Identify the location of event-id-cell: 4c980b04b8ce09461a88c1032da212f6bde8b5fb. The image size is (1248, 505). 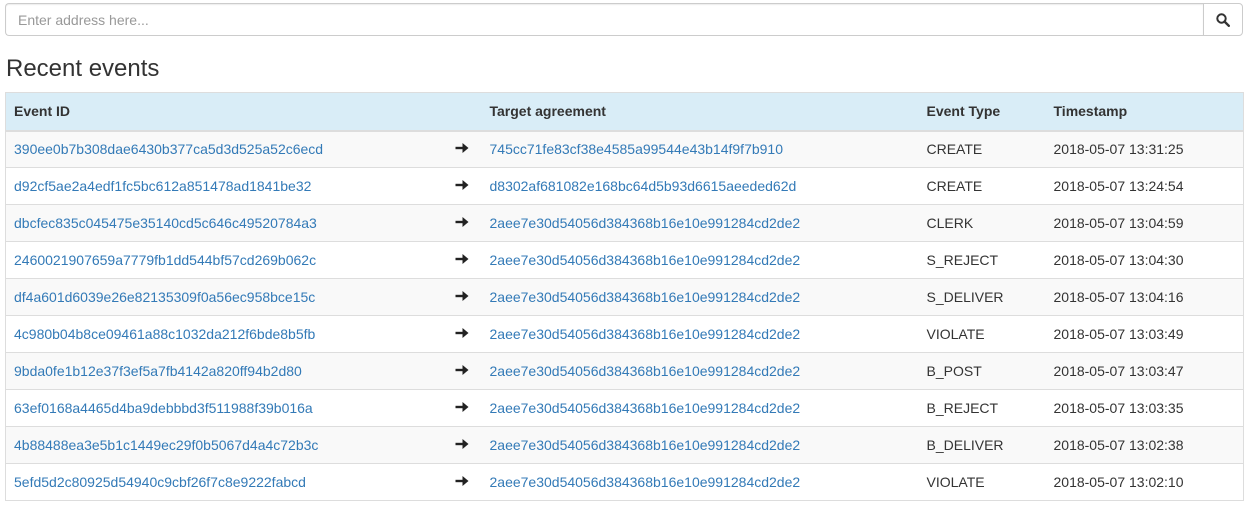
(223, 334).